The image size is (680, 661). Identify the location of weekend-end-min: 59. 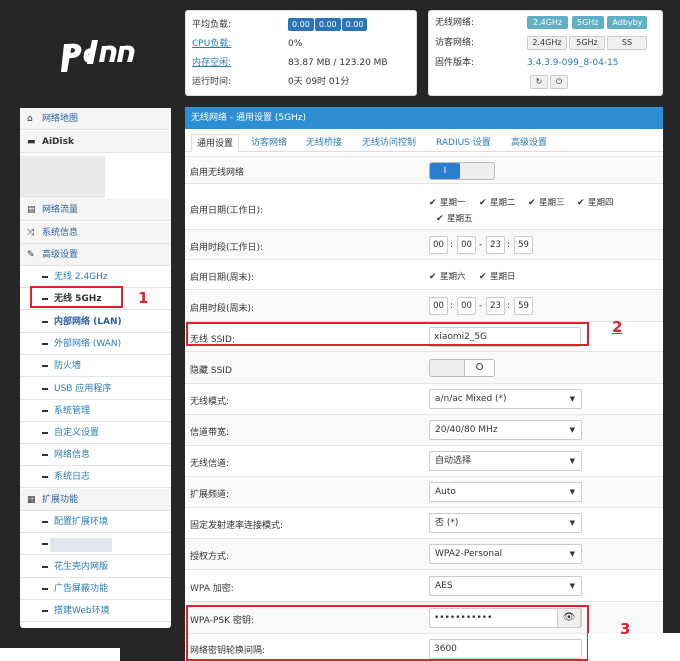
(523, 306).